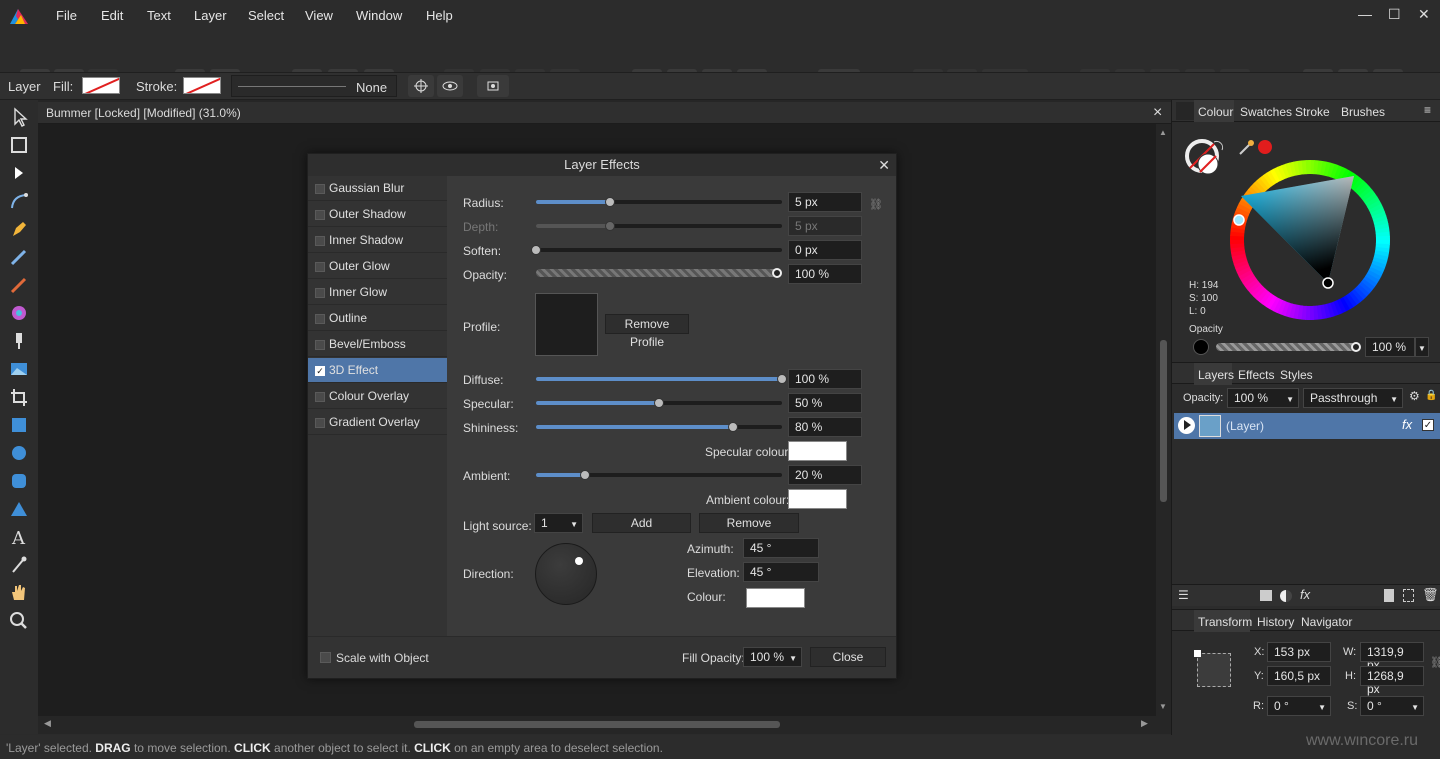 This screenshot has width=1440, height=759. Describe the element at coordinates (1263, 398) in the screenshot. I see `layer-opacity-dropdown: 100 % ▼` at that location.